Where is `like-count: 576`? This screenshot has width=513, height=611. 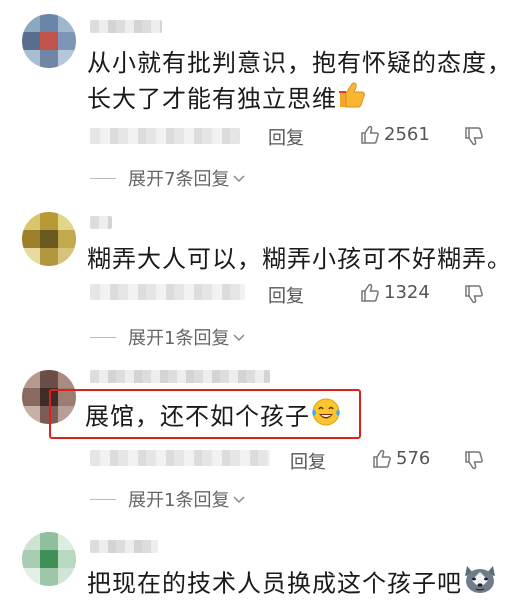 like-count: 576 is located at coordinates (413, 458).